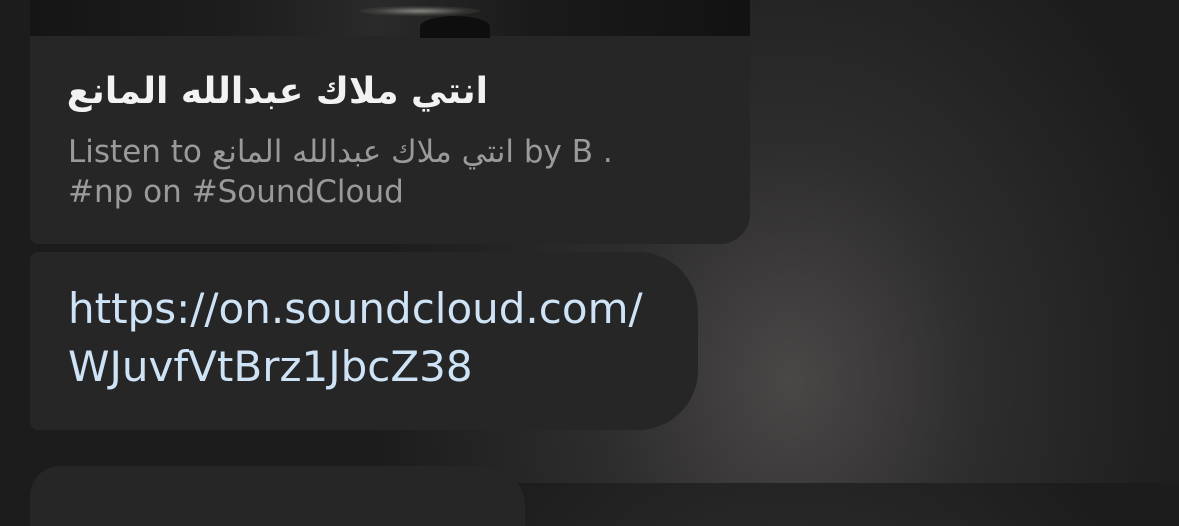  What do you see at coordinates (378, 309) in the screenshot?
I see `url-line-1: https://on.soundcloud.com/` at bounding box center [378, 309].